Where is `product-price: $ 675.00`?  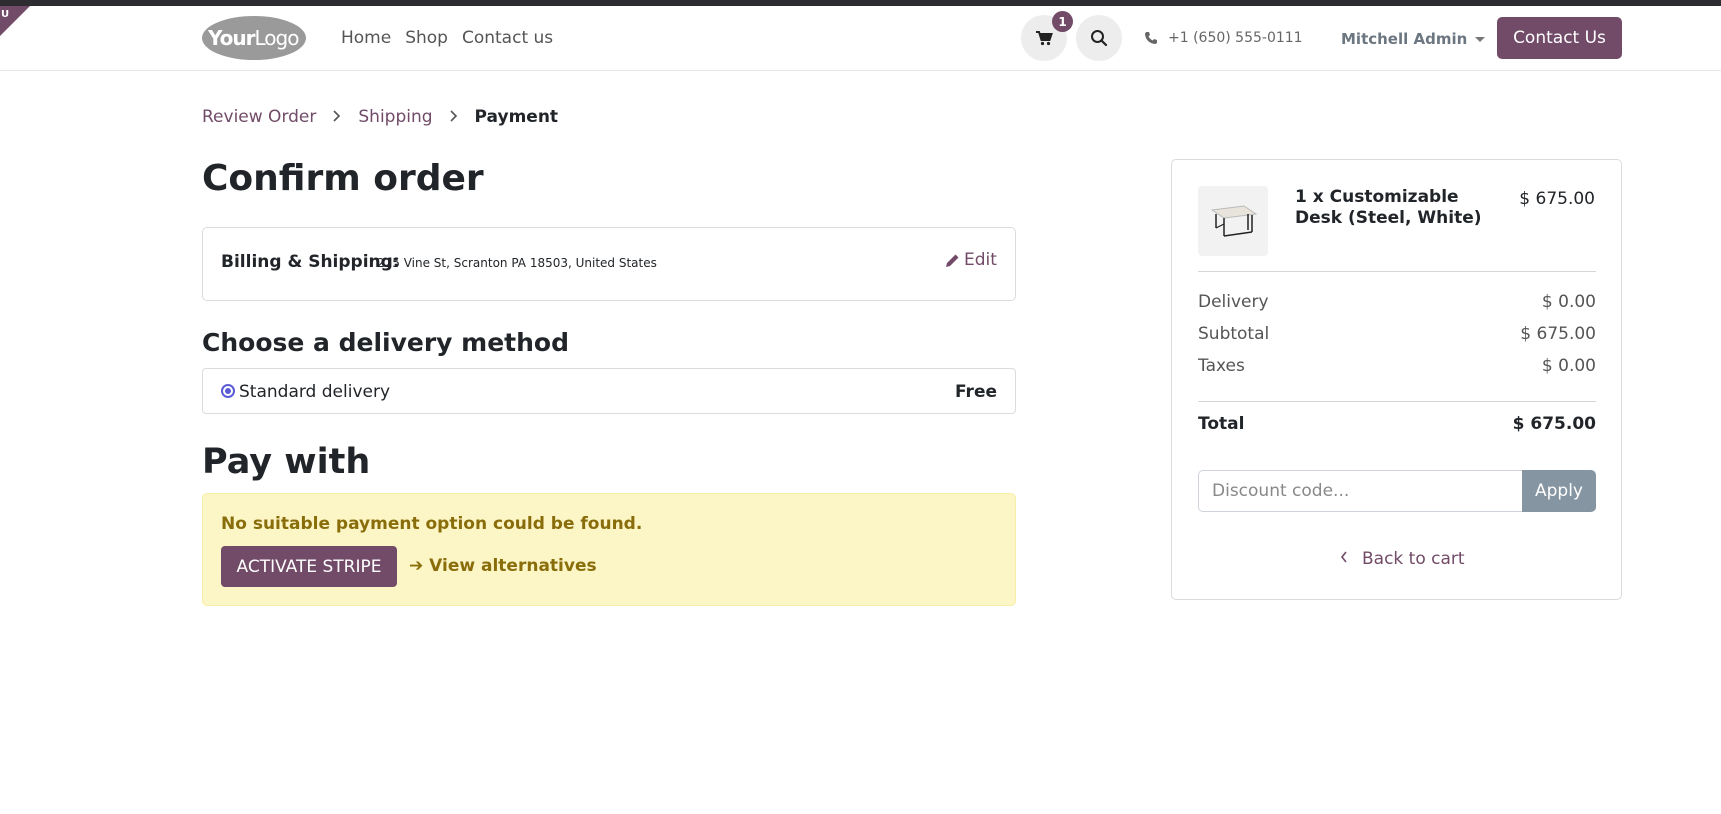
product-price: $ 675.00 is located at coordinates (1557, 199).